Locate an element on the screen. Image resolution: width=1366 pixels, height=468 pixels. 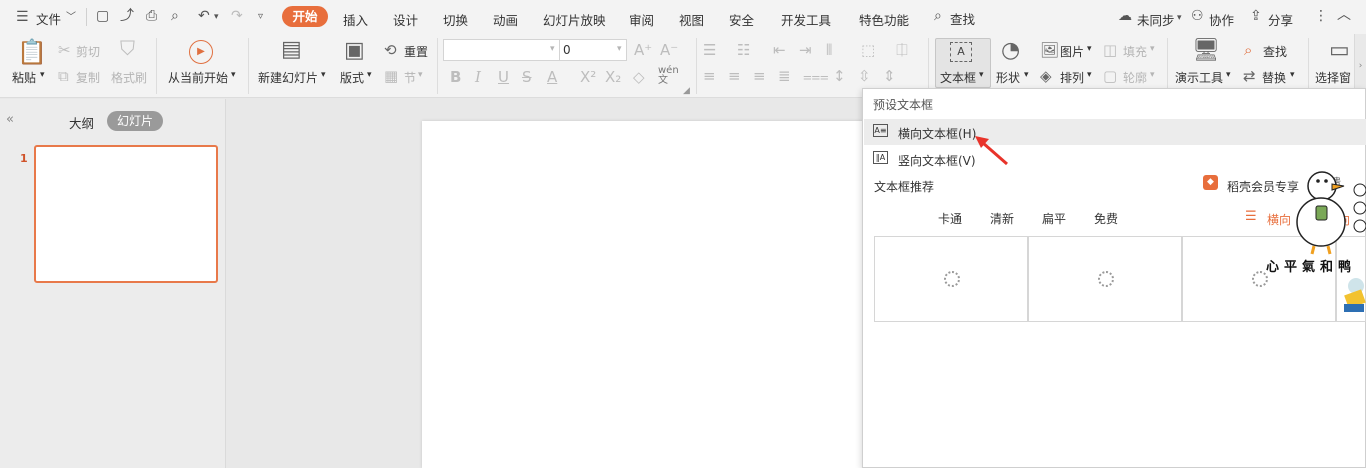
arrange-button: 排列 is located at coordinates (1072, 77).